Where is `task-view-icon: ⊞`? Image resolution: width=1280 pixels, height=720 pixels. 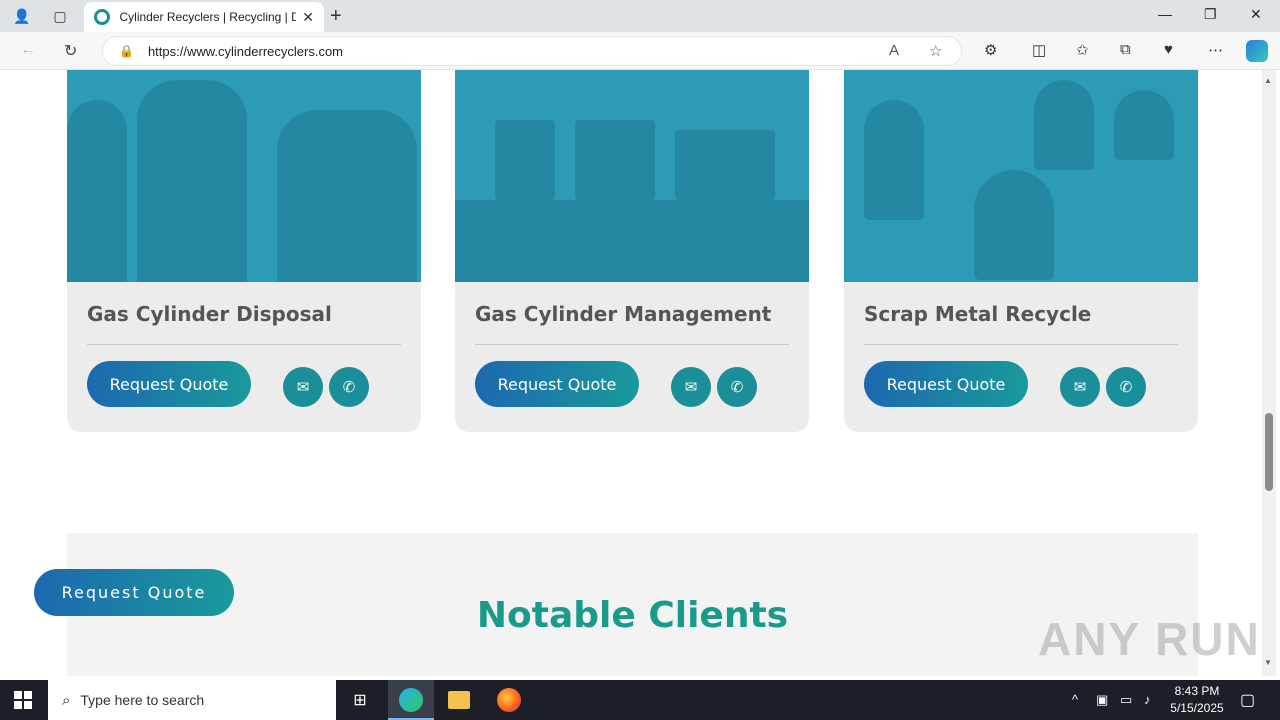 task-view-icon: ⊞ is located at coordinates (360, 700).